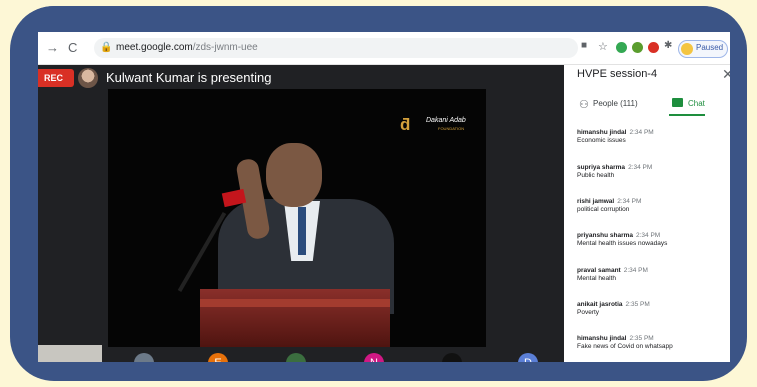  What do you see at coordinates (710, 47) in the screenshot?
I see `paused-label: Paused` at bounding box center [710, 47].